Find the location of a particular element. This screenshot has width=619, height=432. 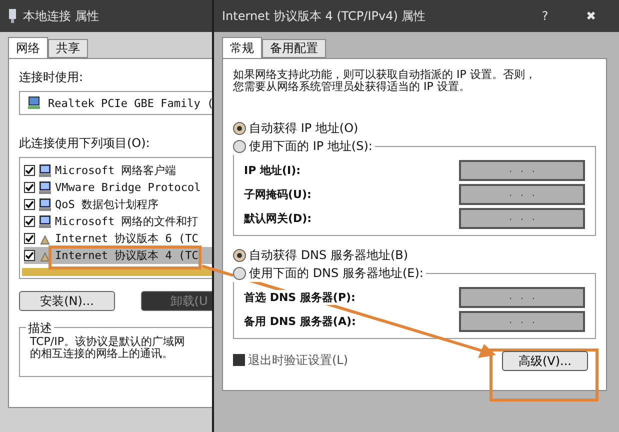

items-label: 此连接使用下列项目(O): is located at coordinates (85, 143).